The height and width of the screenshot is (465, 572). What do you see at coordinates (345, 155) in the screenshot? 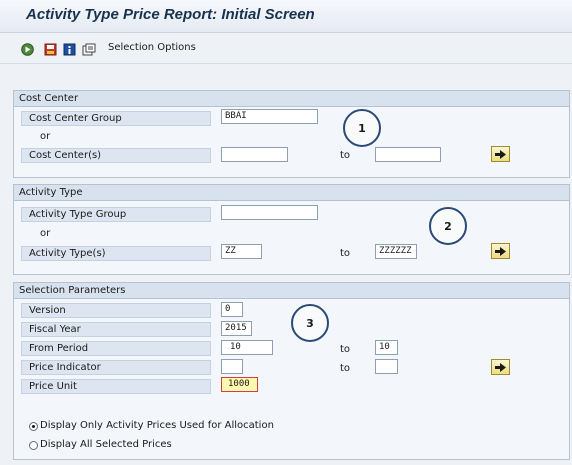
I see `cost-center-to-label: to` at bounding box center [345, 155].